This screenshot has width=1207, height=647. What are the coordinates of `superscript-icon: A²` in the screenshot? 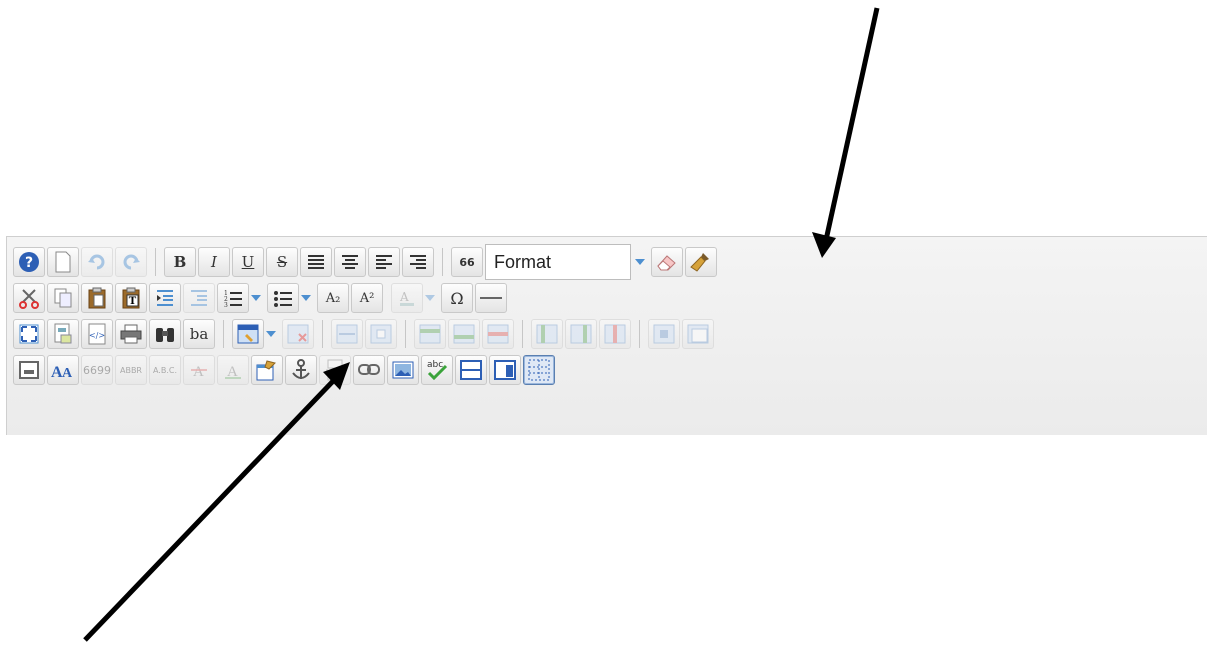 It's located at (367, 298).